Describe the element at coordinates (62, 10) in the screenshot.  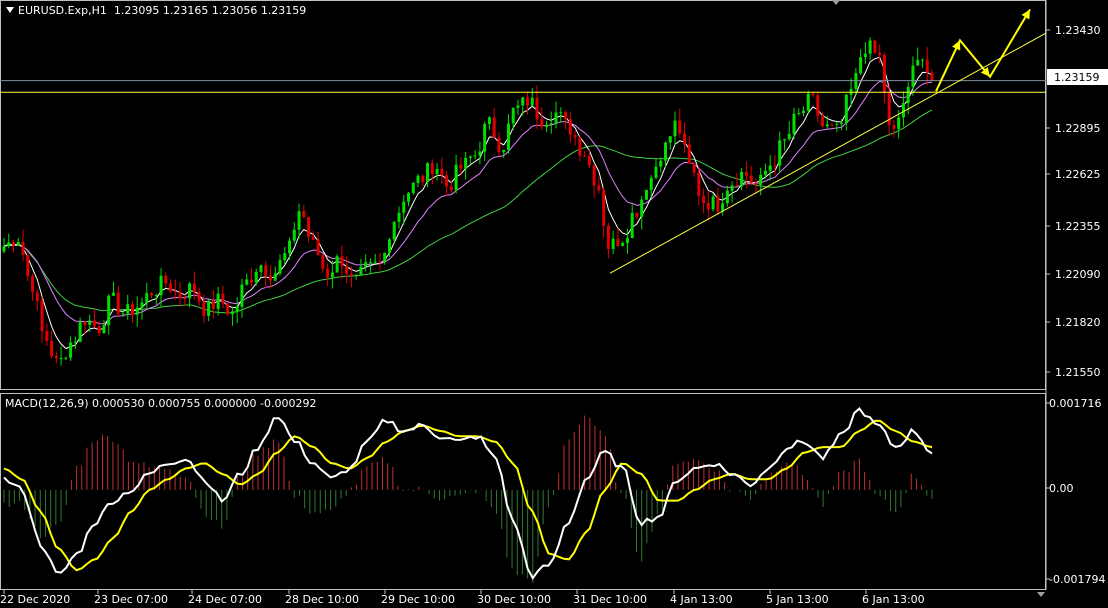
I see `symbol-label: EURUSD.Exp,H1` at that location.